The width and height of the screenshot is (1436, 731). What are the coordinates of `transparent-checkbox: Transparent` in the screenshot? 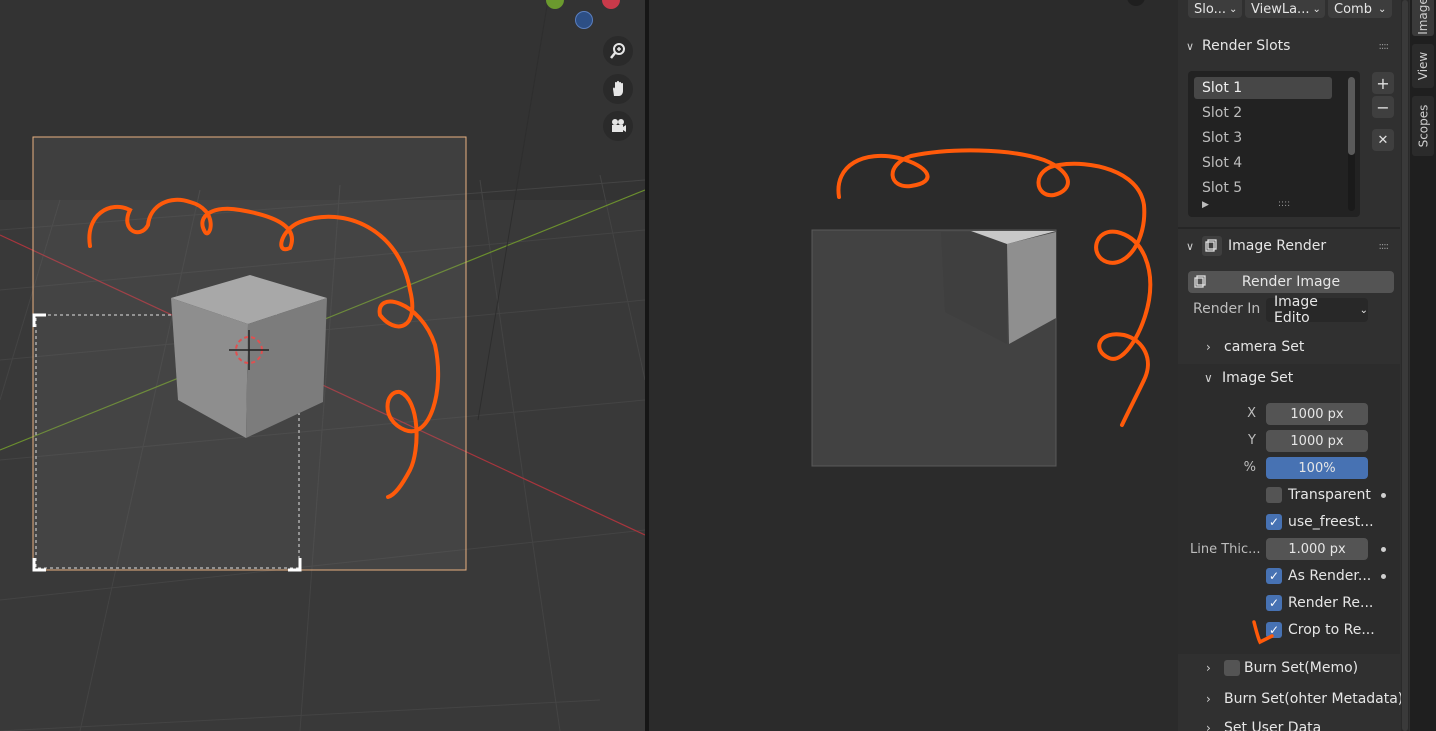 It's located at (1318, 495).